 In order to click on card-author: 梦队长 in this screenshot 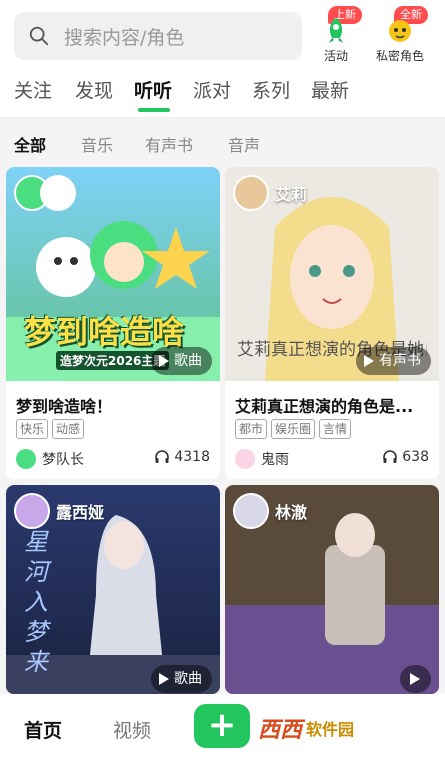, I will do `click(50, 459)`.